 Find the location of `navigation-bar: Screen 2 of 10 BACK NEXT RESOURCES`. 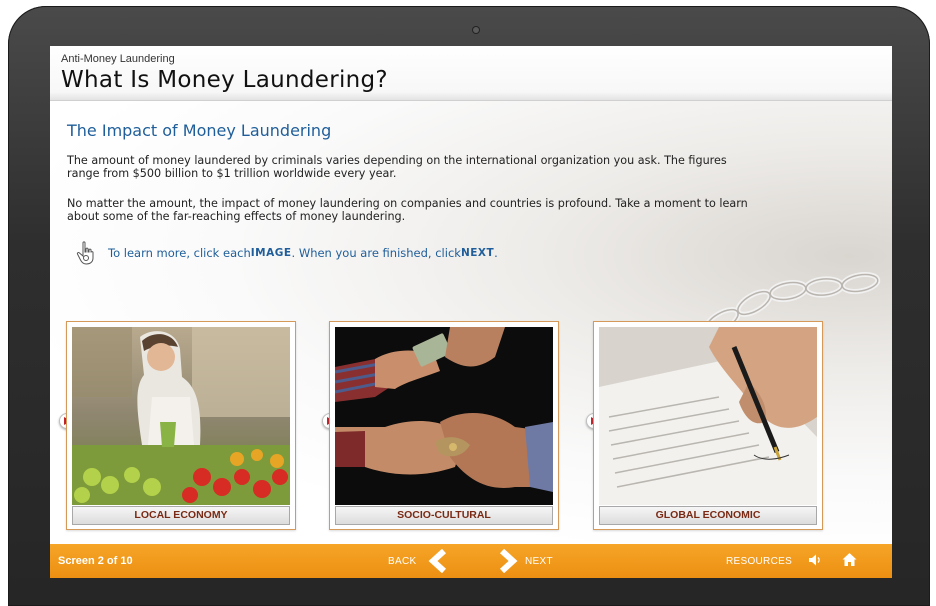

navigation-bar: Screen 2 of 10 BACK NEXT RESOURCES is located at coordinates (471, 561).